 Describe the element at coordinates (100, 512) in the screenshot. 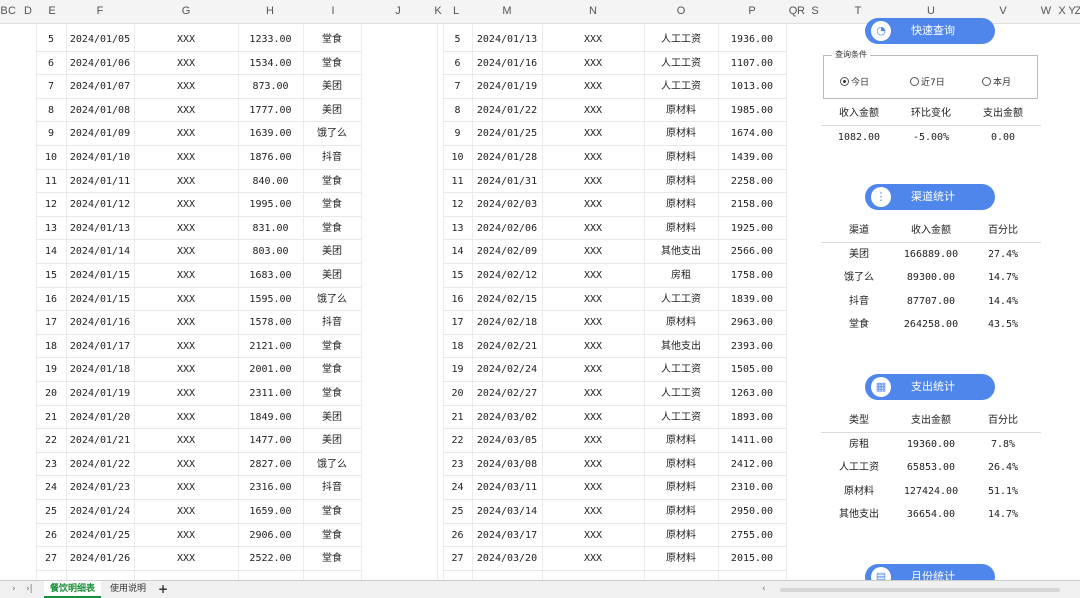

I see `income-cell: 2024/01/24` at that location.